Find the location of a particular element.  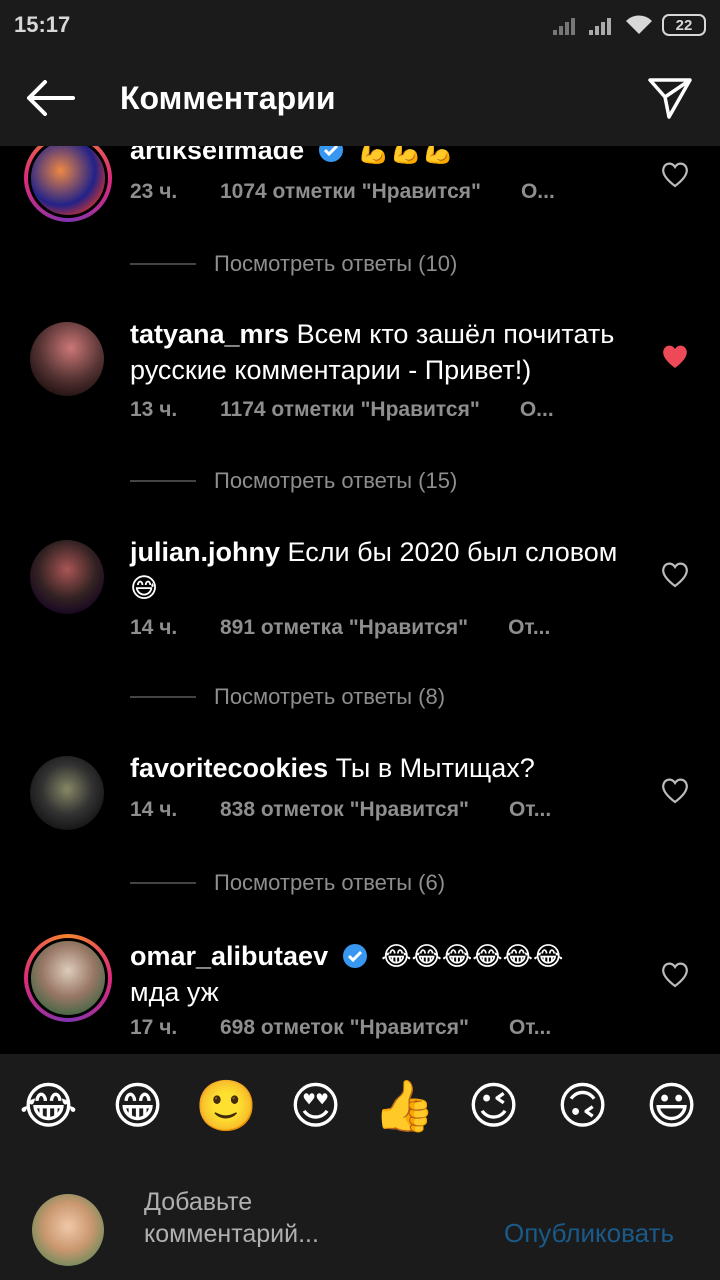

view-replies-button: Посмотреть ответы (10) is located at coordinates (293, 264).